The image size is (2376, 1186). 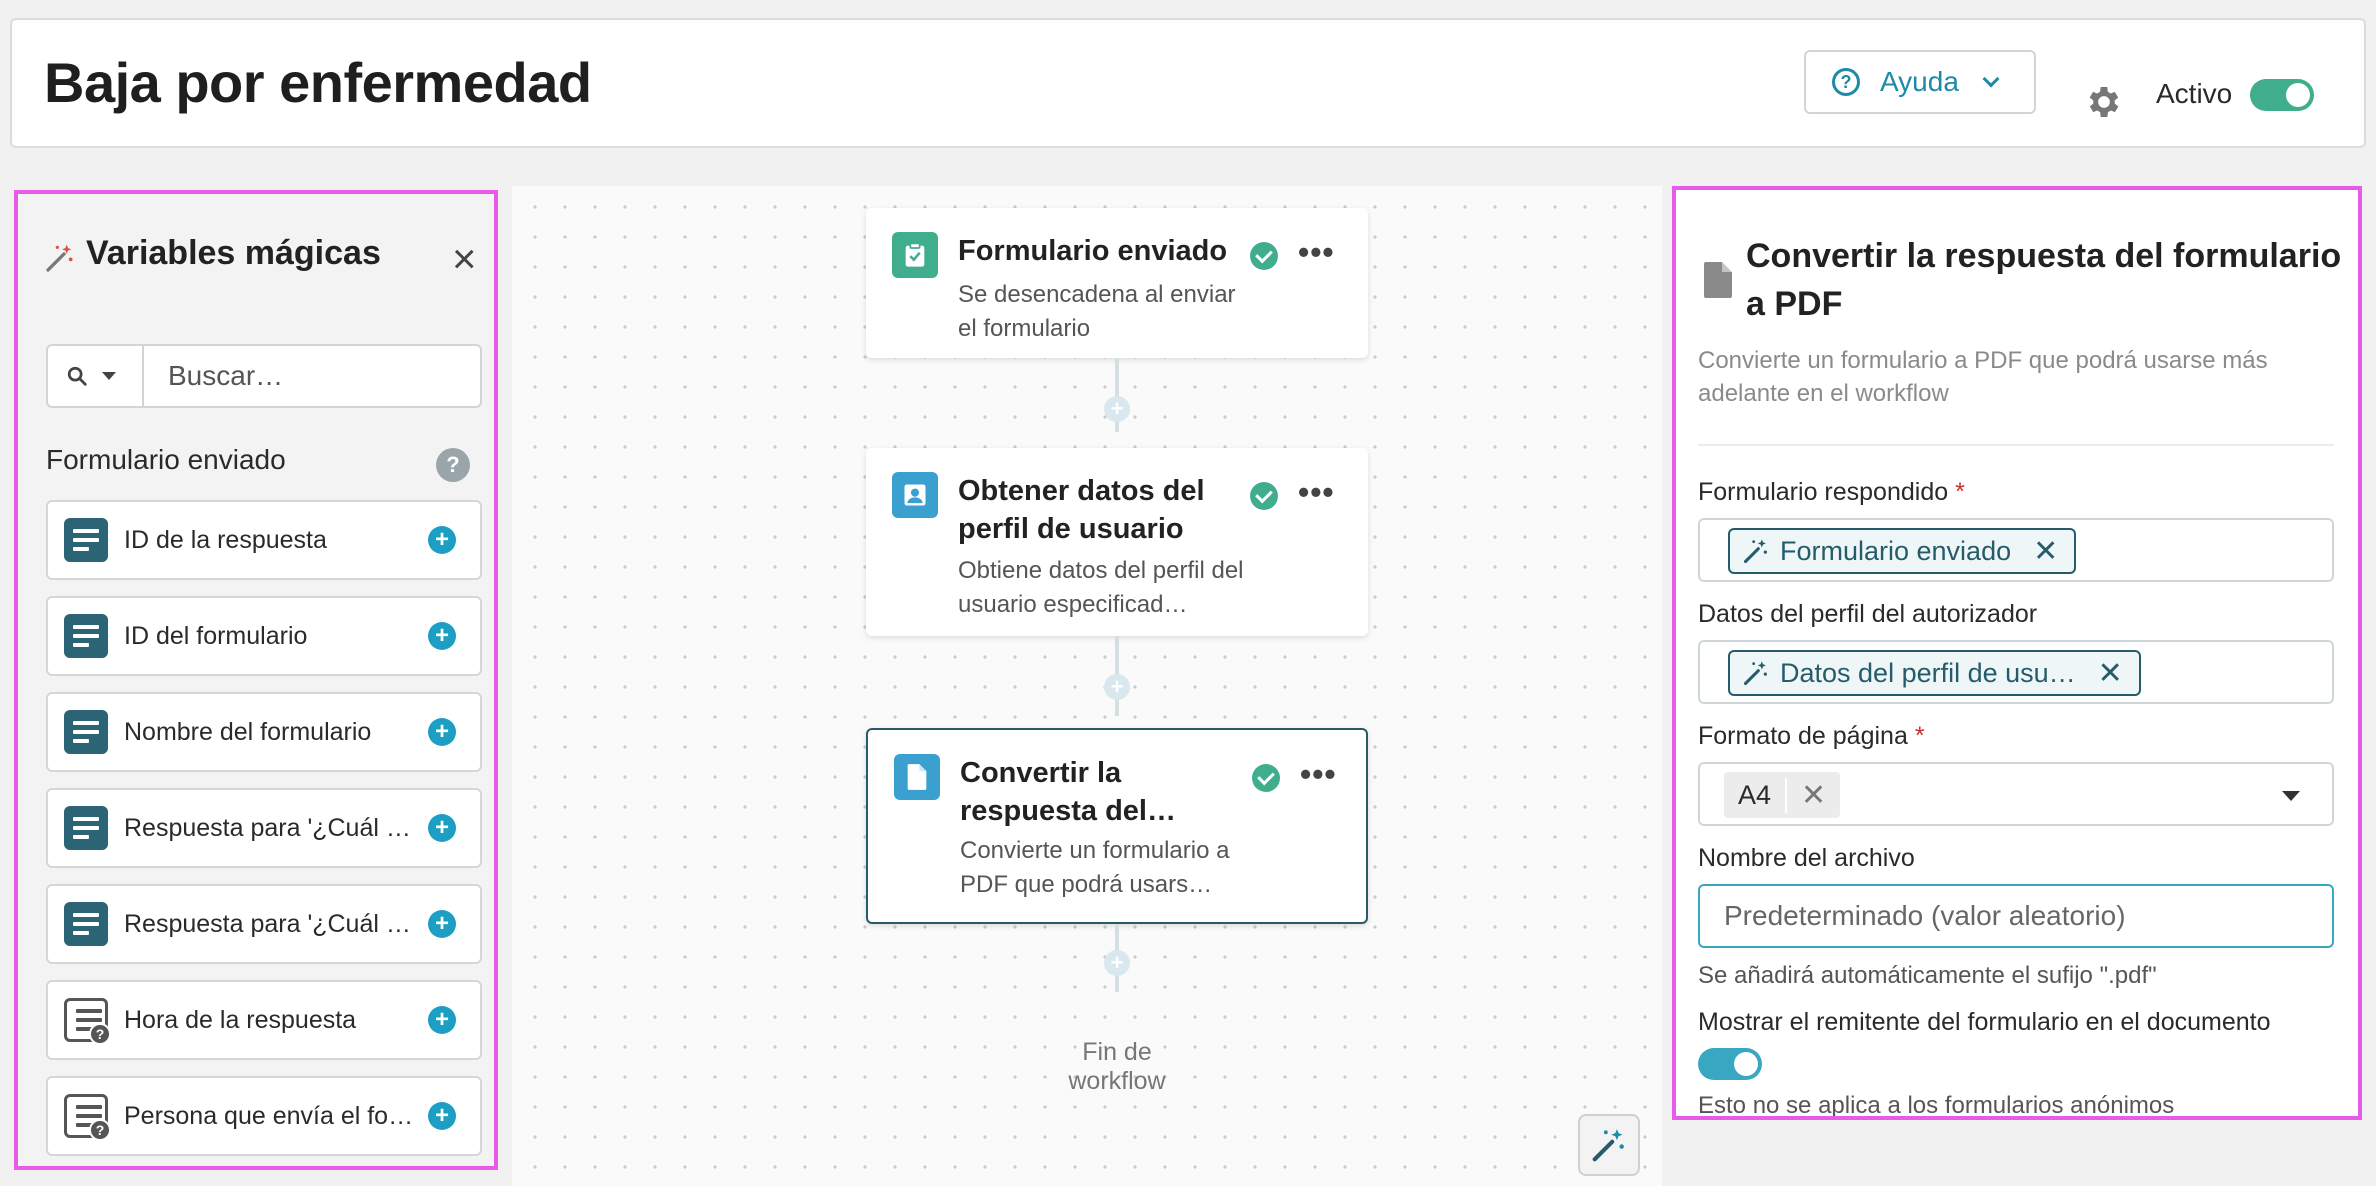 What do you see at coordinates (915, 495) in the screenshot?
I see `user-icon` at bounding box center [915, 495].